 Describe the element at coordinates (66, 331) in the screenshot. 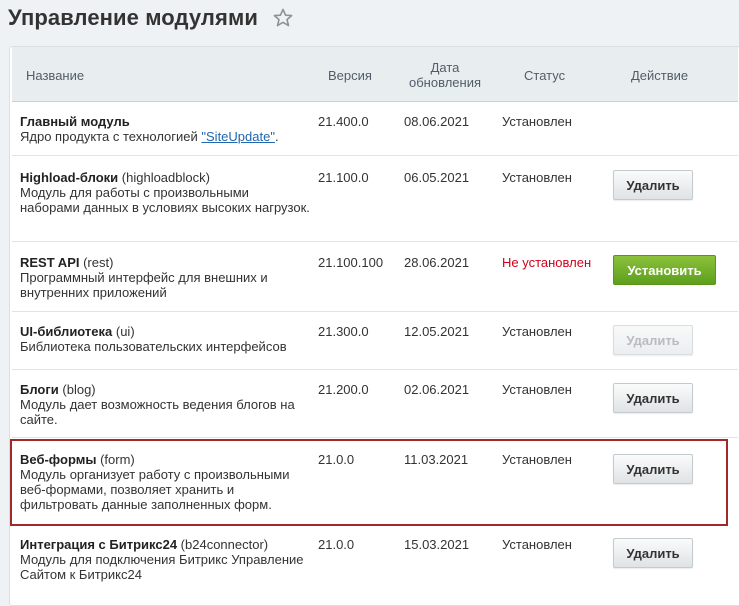

I see `module-name: UI-библиотека` at that location.